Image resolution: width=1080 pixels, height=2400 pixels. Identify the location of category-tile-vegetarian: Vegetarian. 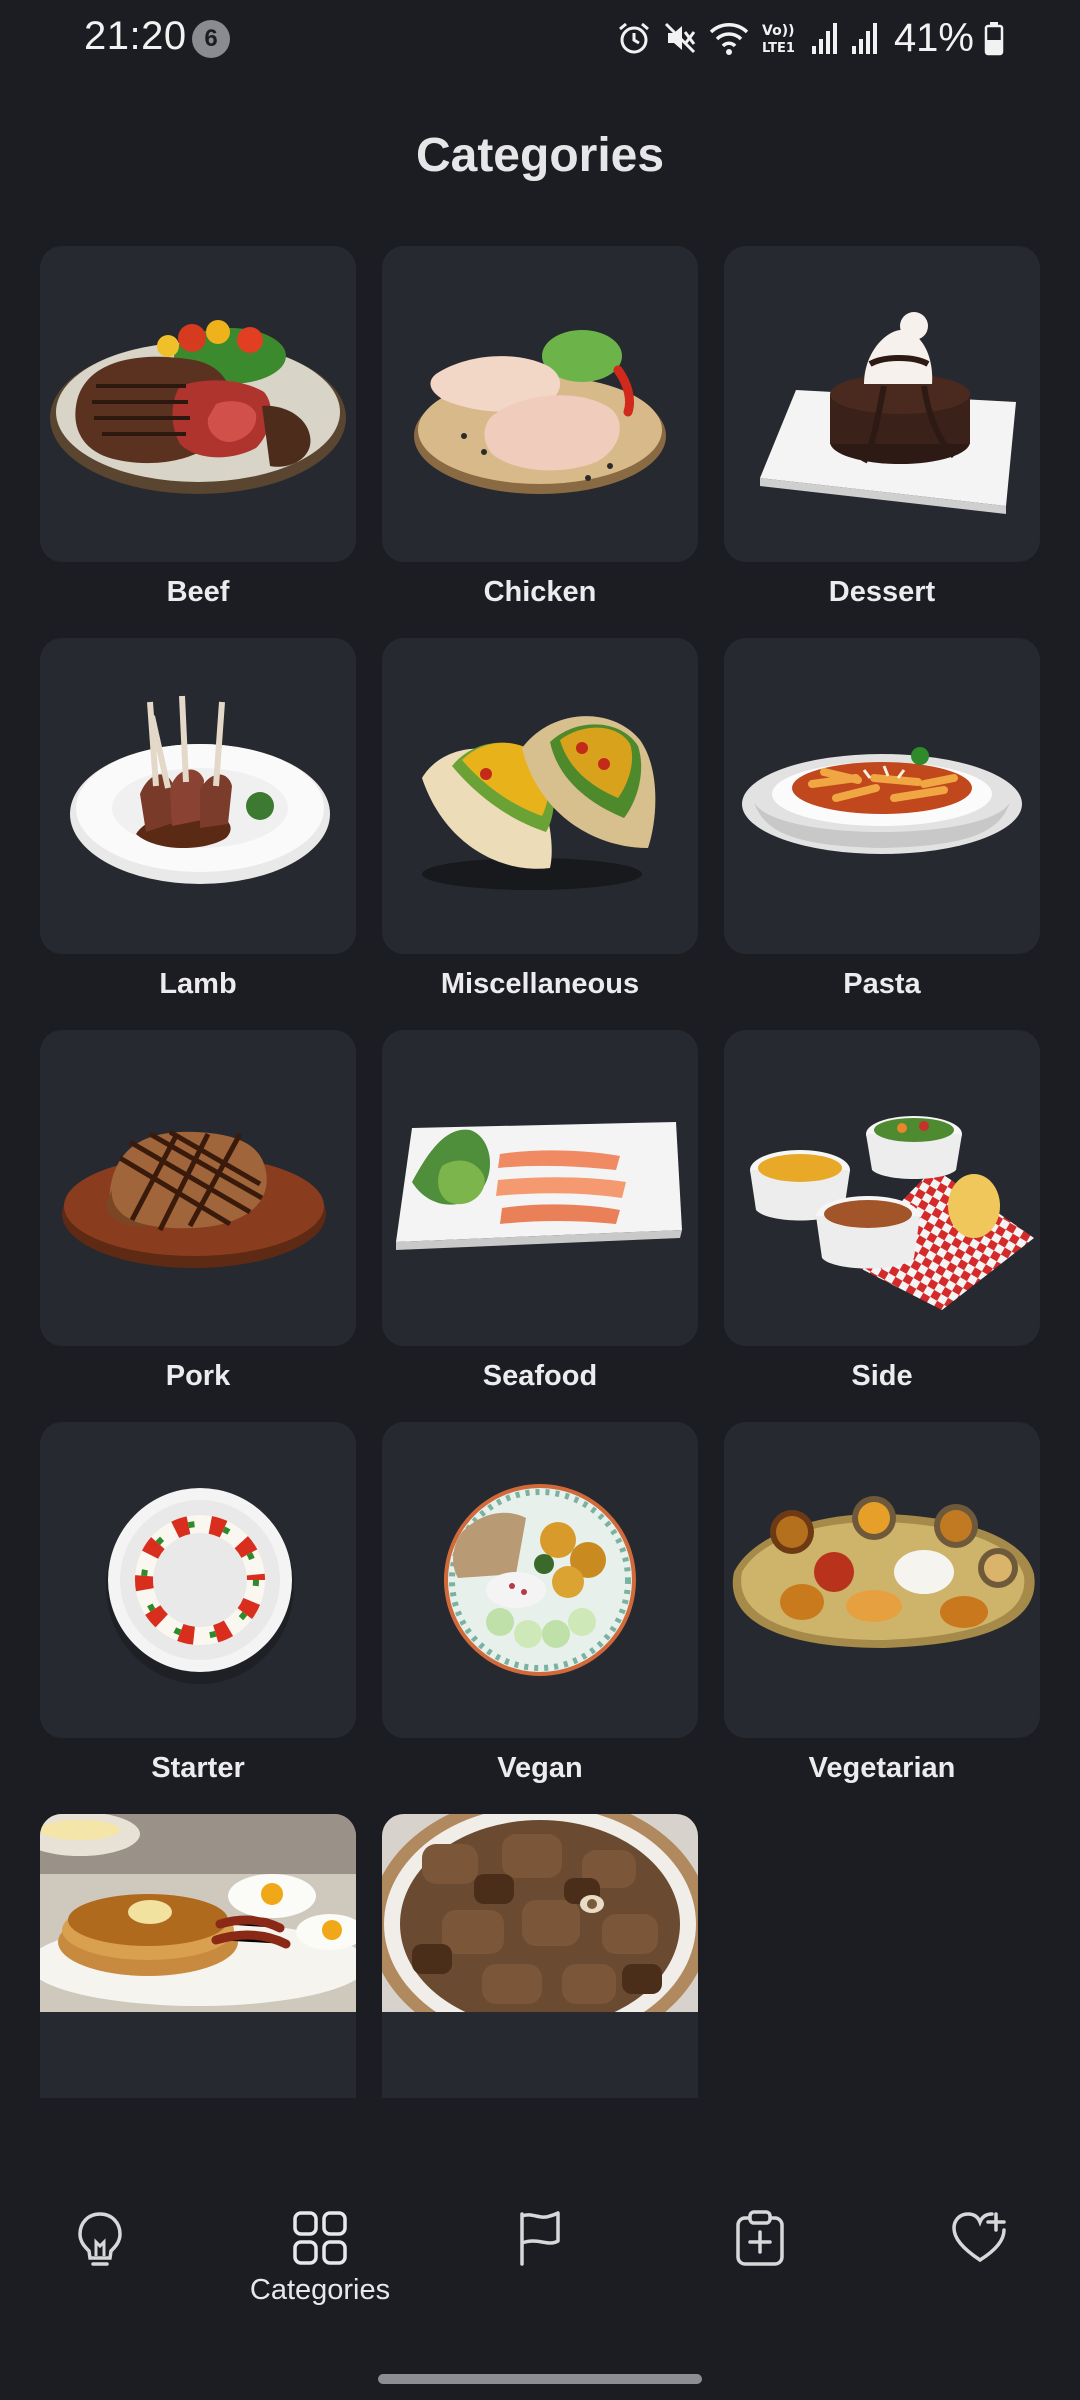
(882, 1603).